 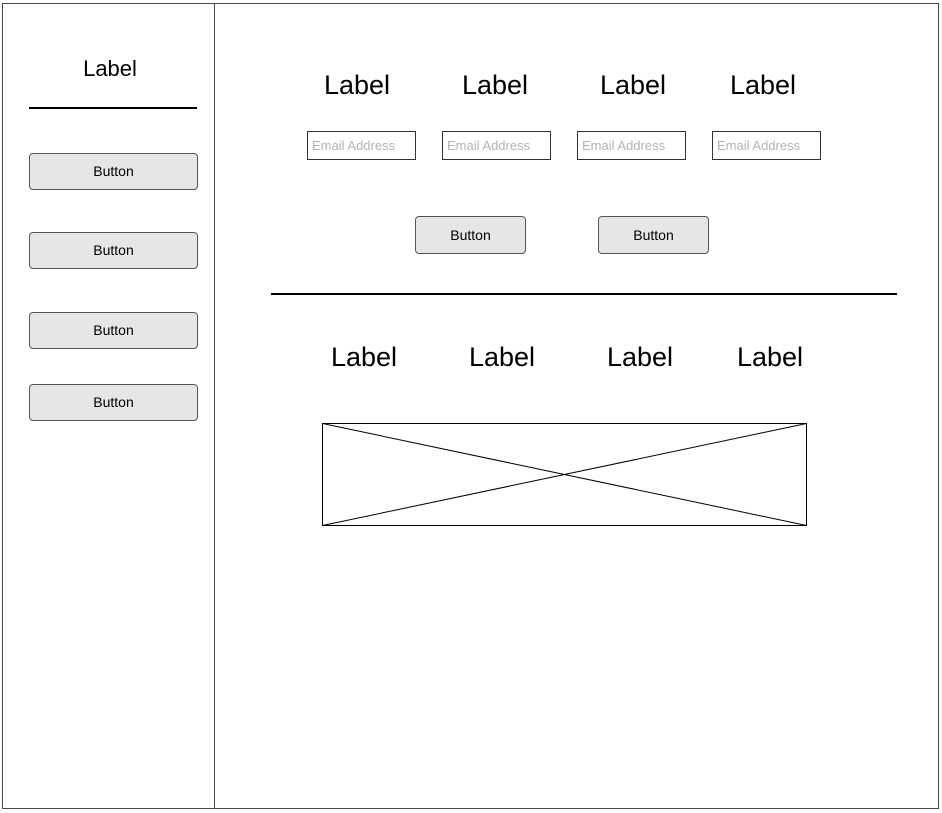 What do you see at coordinates (357, 85) in the screenshot?
I see `top-label-1: Label` at bounding box center [357, 85].